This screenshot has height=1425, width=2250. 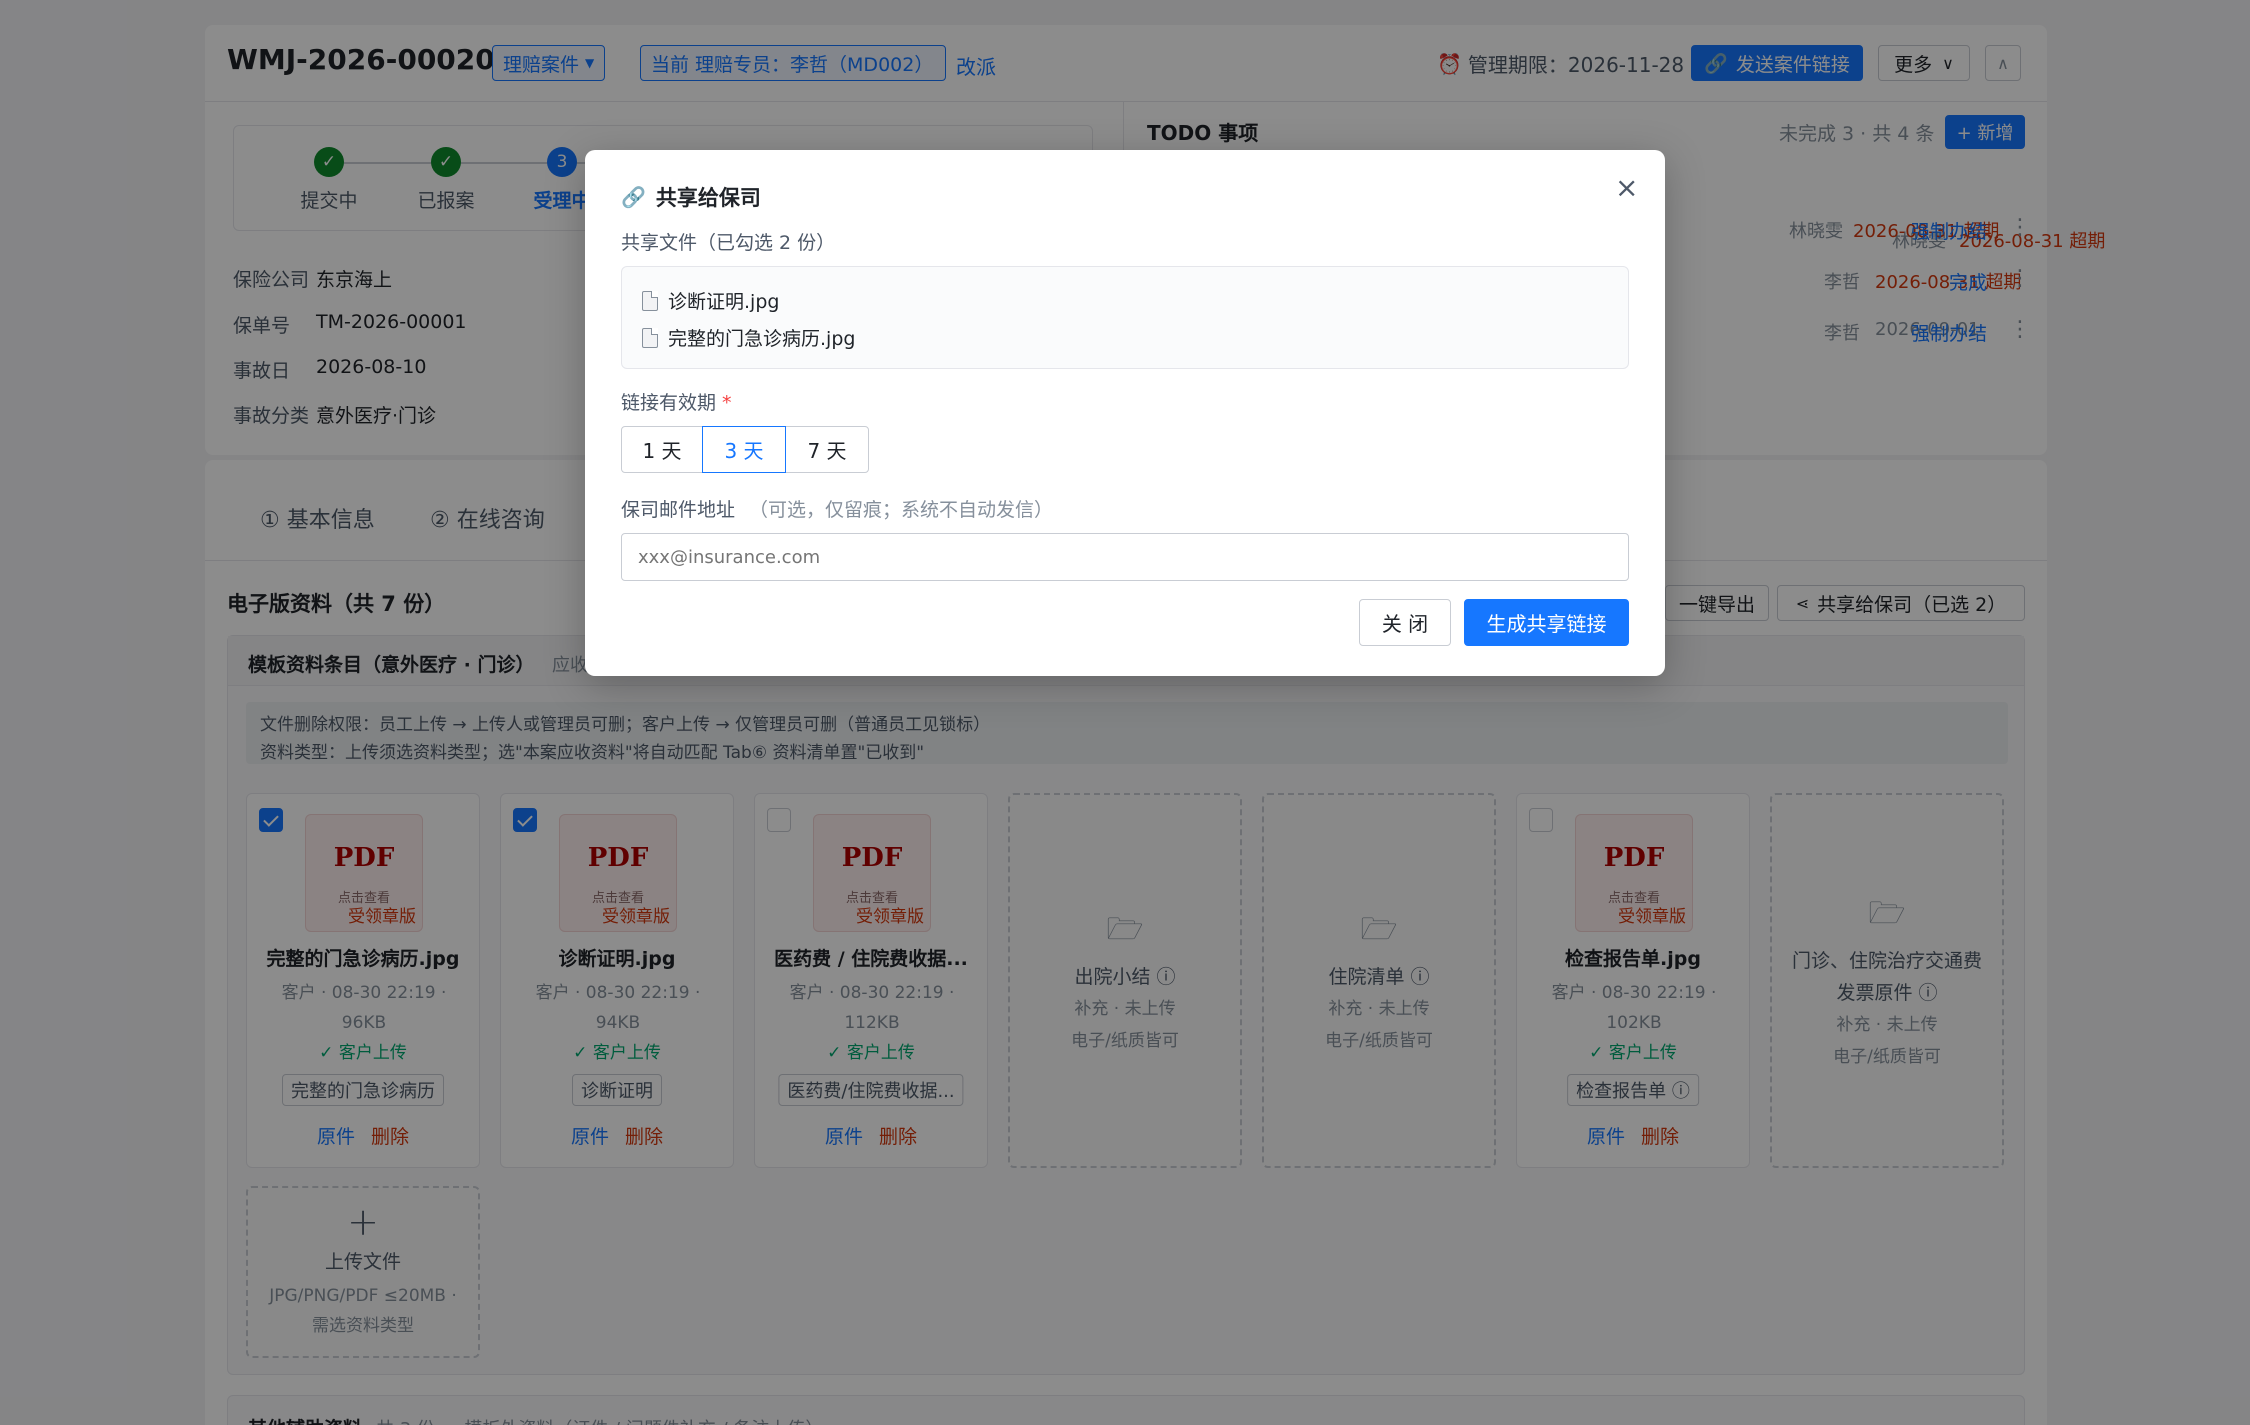 What do you see at coordinates (669, 403) in the screenshot?
I see `validity-label-text: 链接有效期` at bounding box center [669, 403].